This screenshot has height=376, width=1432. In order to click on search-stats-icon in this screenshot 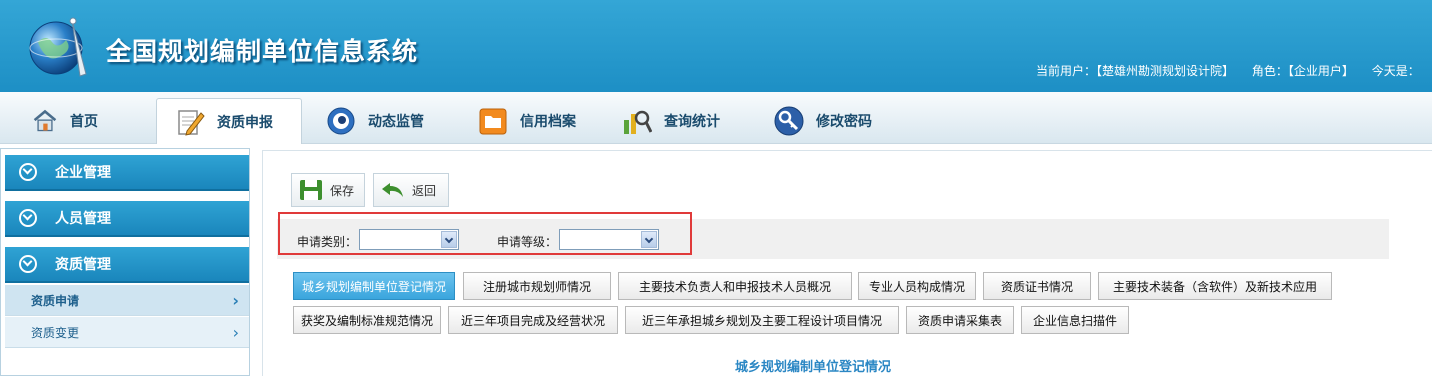, I will do `click(638, 122)`.